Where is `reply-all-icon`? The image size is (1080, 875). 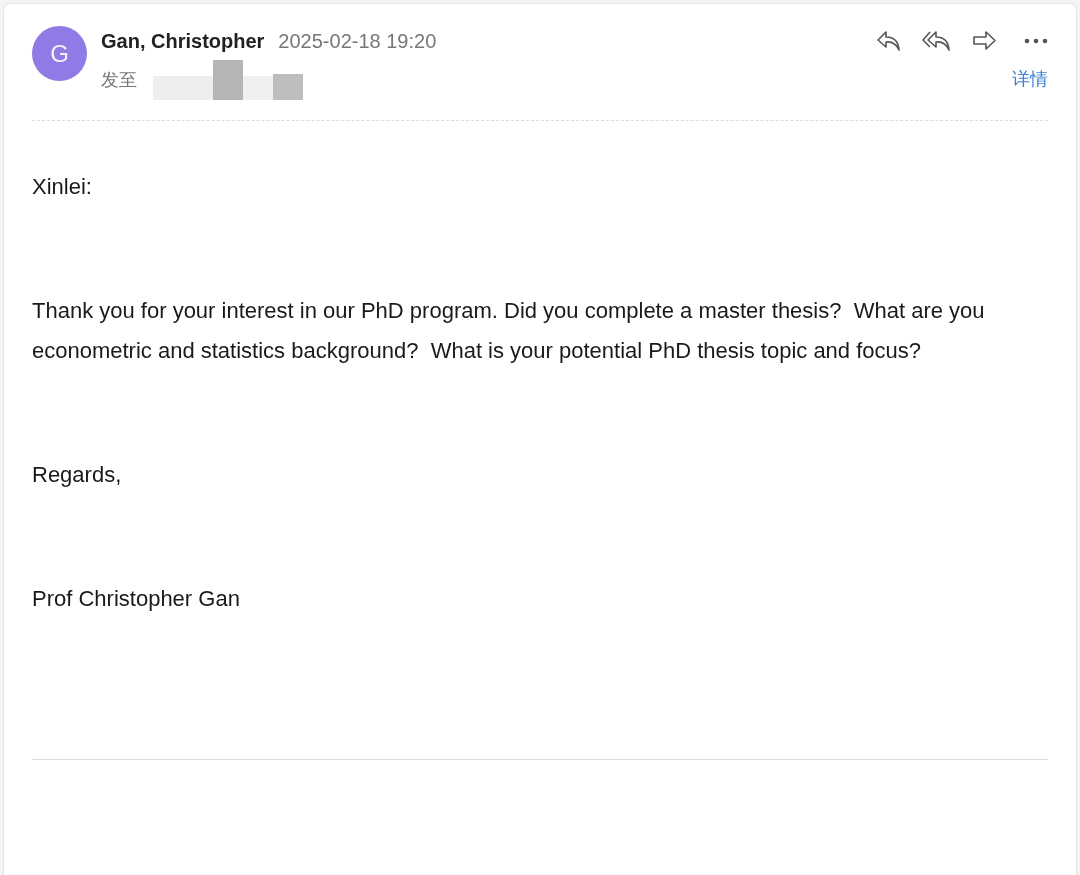 reply-all-icon is located at coordinates (937, 41).